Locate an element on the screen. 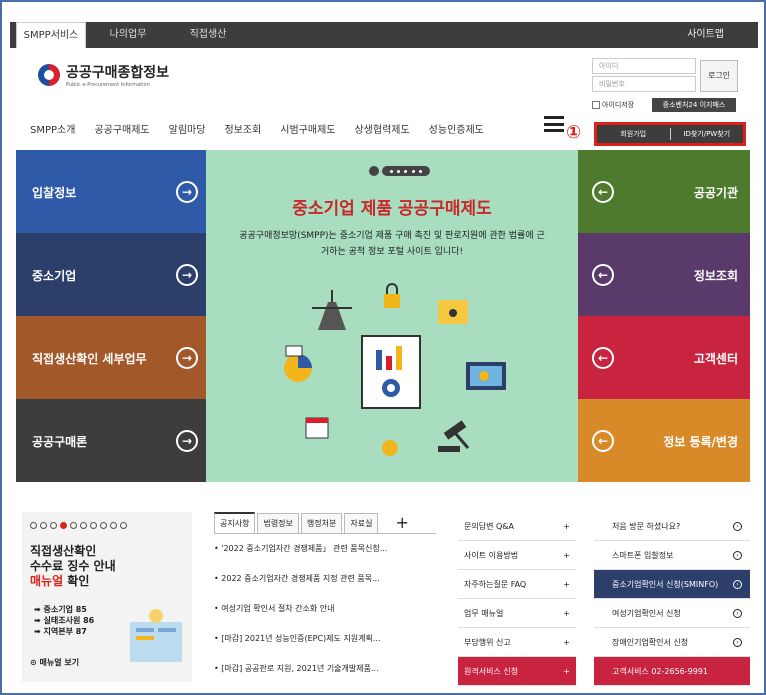 Image resolution: width=766 pixels, height=695 pixels. manual-view-link: ⊙ 매뉴얼 보기 is located at coordinates (54, 662).